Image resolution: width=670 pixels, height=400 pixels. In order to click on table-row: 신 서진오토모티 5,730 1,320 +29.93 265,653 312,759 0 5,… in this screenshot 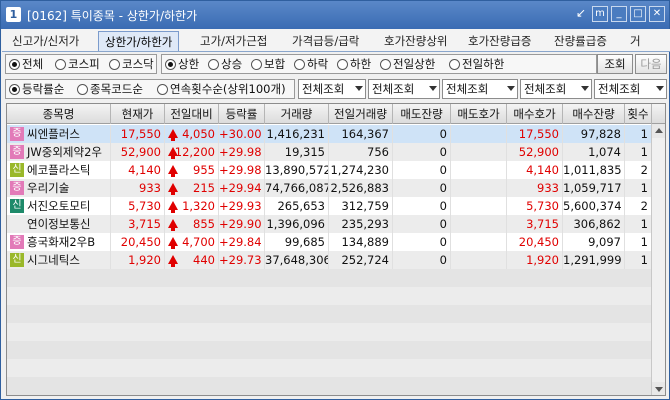, I will do `click(329, 206)`.